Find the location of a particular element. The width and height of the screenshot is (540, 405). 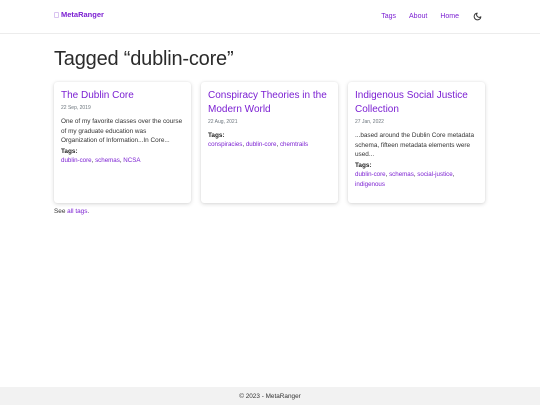

nav-link-tags: Tags is located at coordinates (388, 16).